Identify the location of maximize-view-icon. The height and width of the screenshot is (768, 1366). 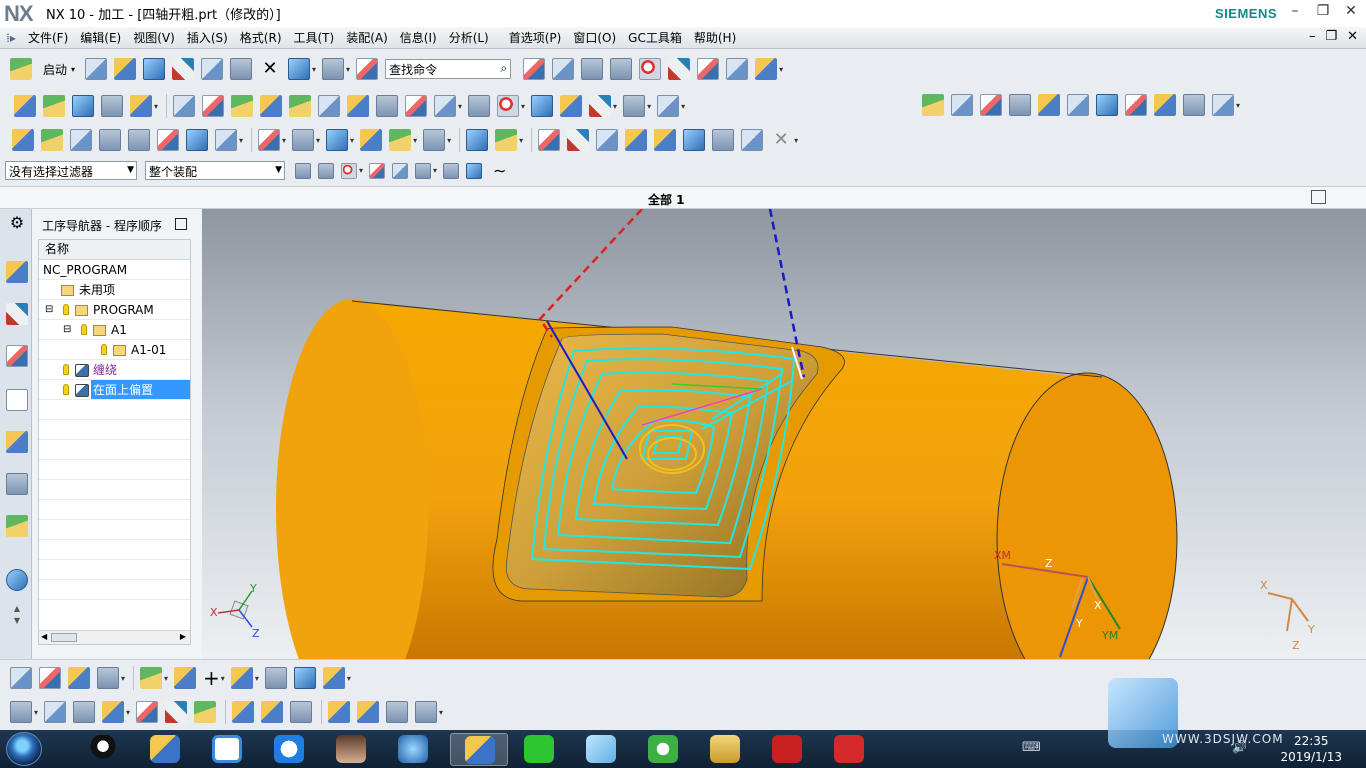
(1318, 197).